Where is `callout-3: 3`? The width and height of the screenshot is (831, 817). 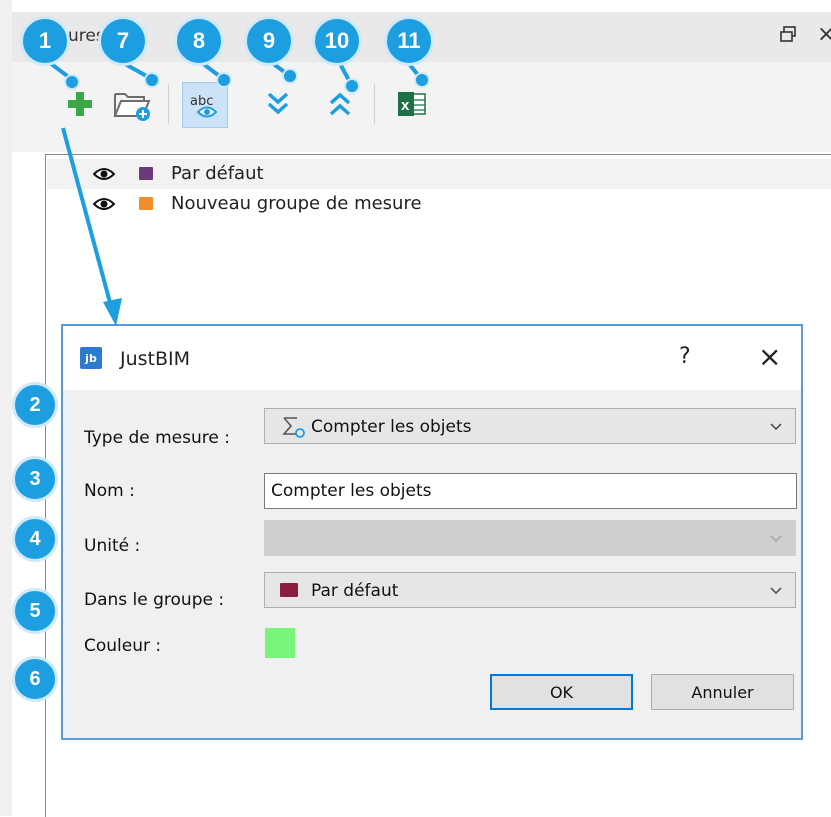 callout-3: 3 is located at coordinates (35, 479).